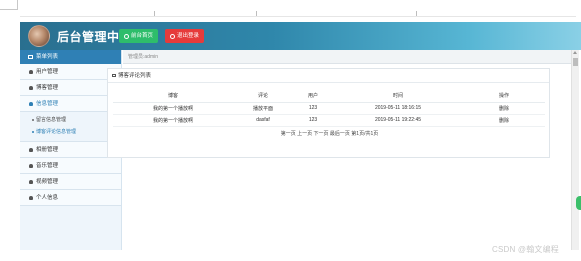 The image size is (581, 261). I want to click on sidebar-subitem-blog-comments: 博客评论信息管理, so click(70, 132).